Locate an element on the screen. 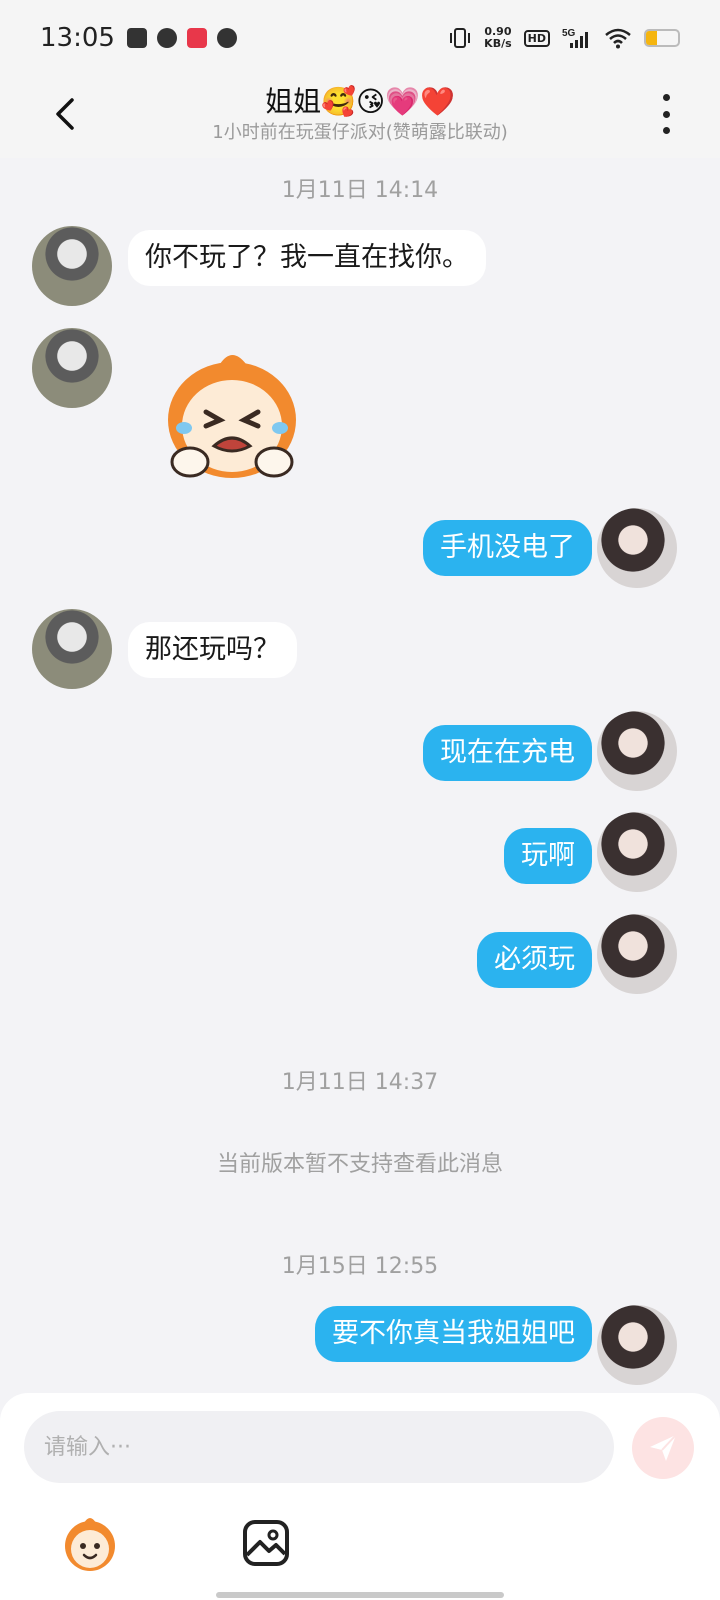 This screenshot has height=1600, width=720. battery-level is located at coordinates (652, 38).